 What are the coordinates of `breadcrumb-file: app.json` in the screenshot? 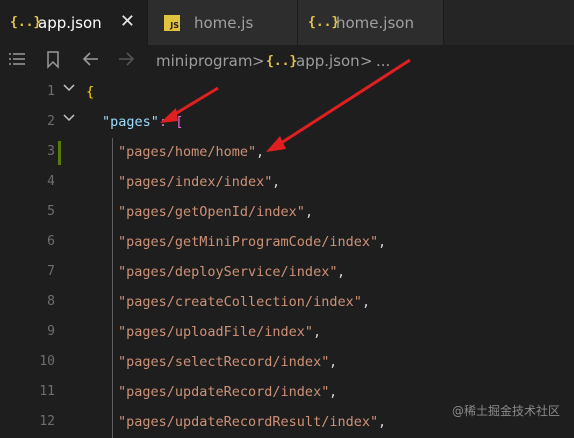 It's located at (328, 61).